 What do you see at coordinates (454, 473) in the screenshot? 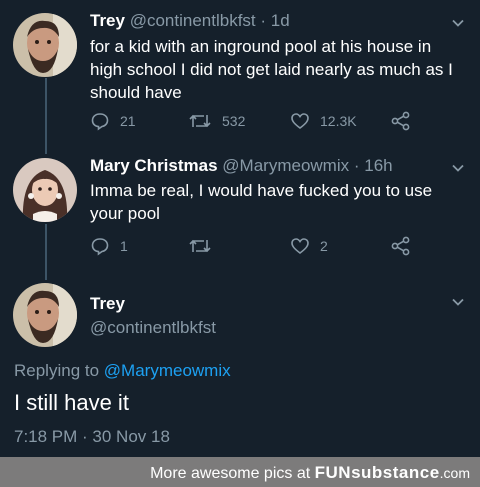
I see `watermark-suffix: .com` at bounding box center [454, 473].